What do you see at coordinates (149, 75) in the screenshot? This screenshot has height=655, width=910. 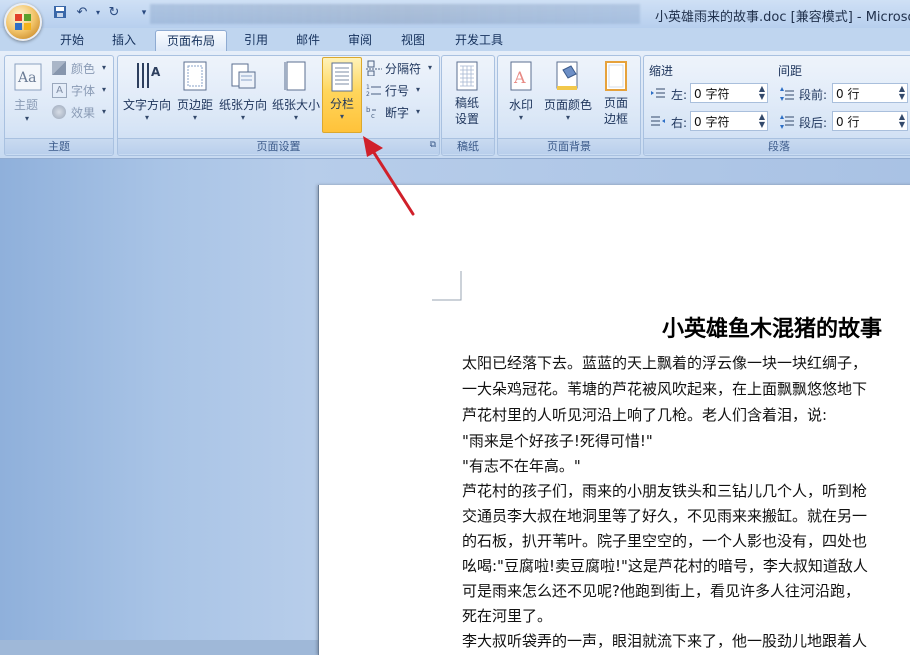 I see `text-direction-icon: A` at bounding box center [149, 75].